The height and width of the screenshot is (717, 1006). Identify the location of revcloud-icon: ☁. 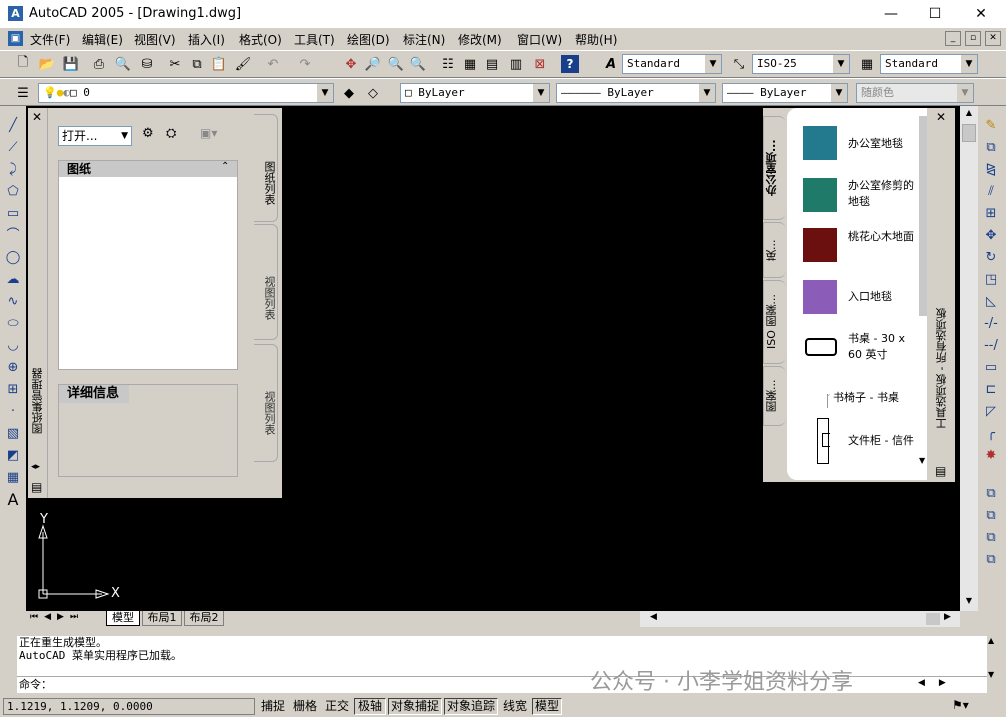
(13, 280).